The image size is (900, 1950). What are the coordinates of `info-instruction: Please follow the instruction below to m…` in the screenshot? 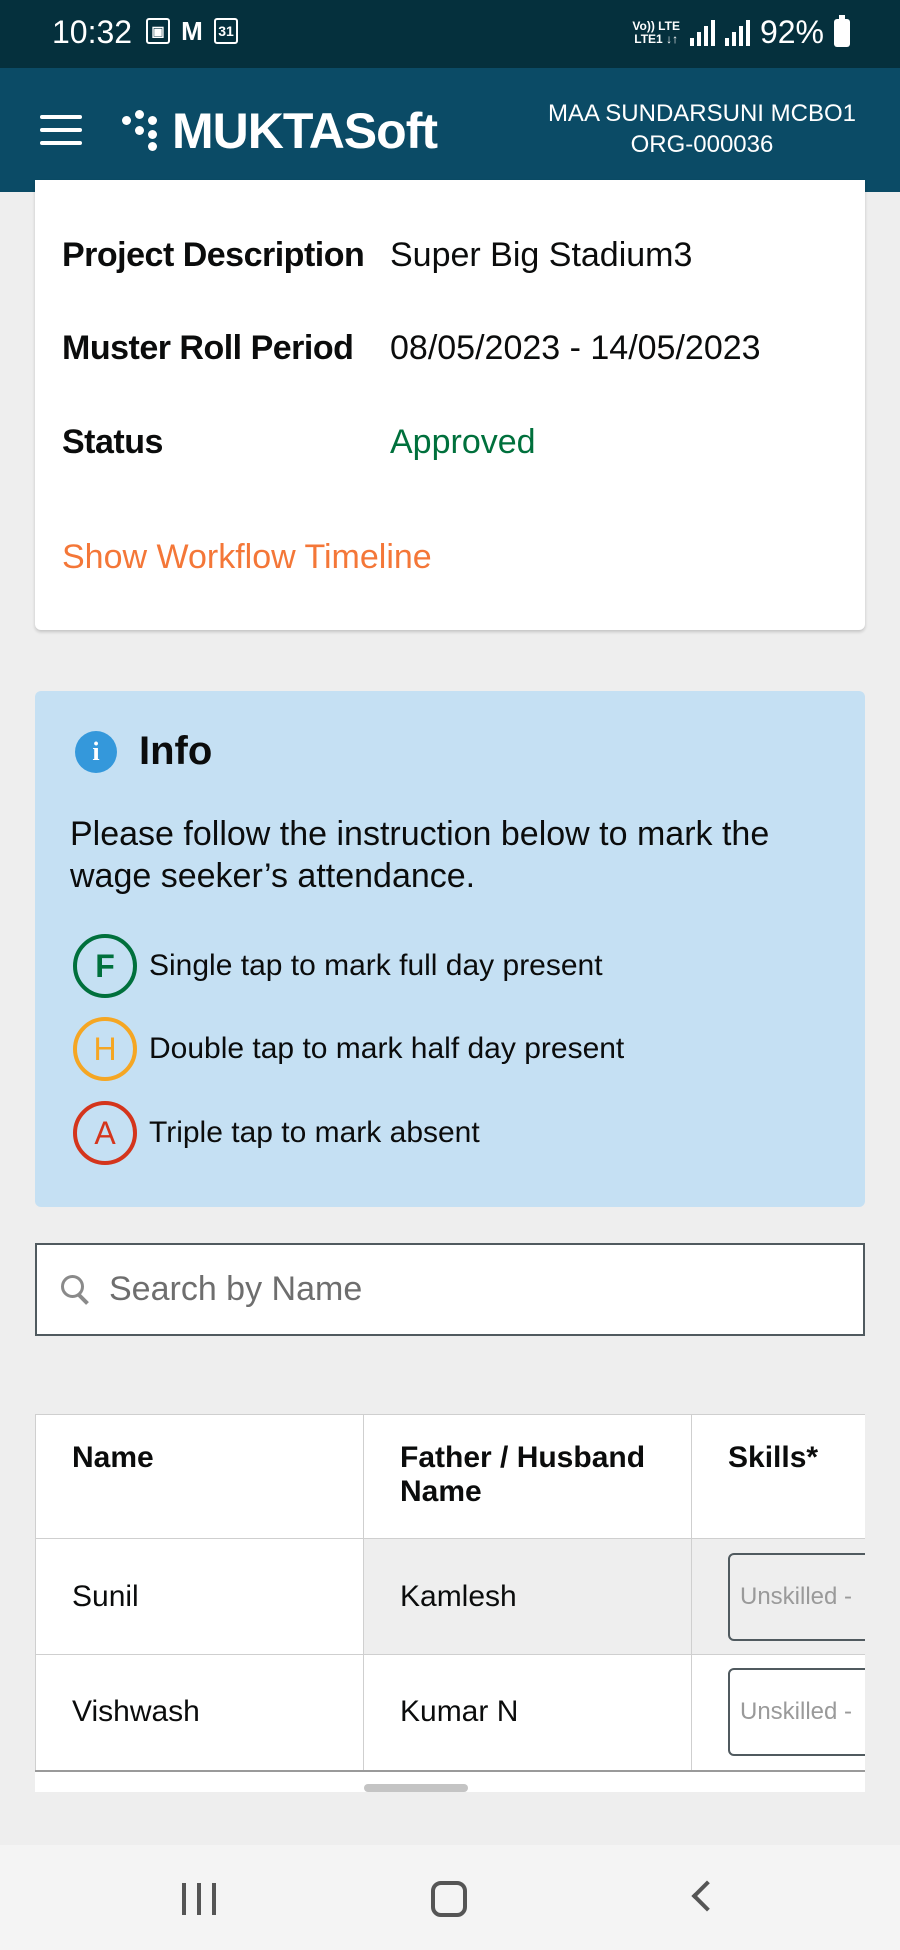 It's located at (420, 855).